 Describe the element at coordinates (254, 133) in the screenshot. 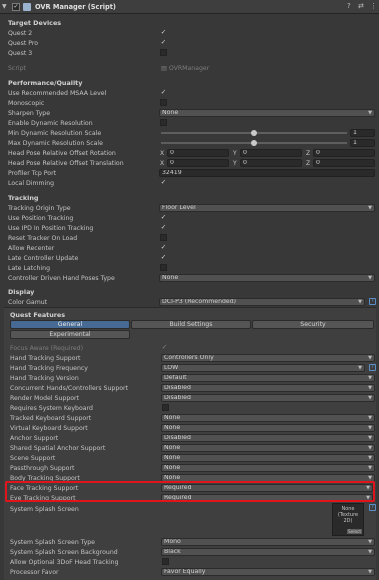

I see `min-dyn-slider-handle` at that location.